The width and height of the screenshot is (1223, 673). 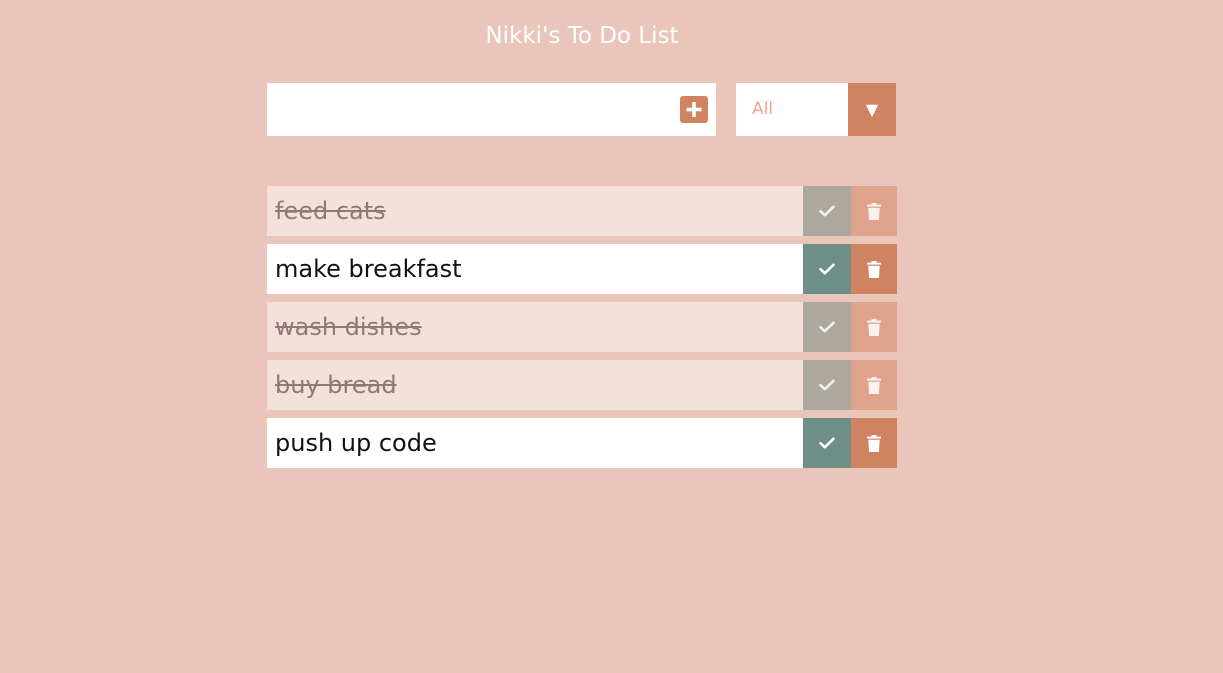 I want to click on todo-input, so click(x=467, y=109).